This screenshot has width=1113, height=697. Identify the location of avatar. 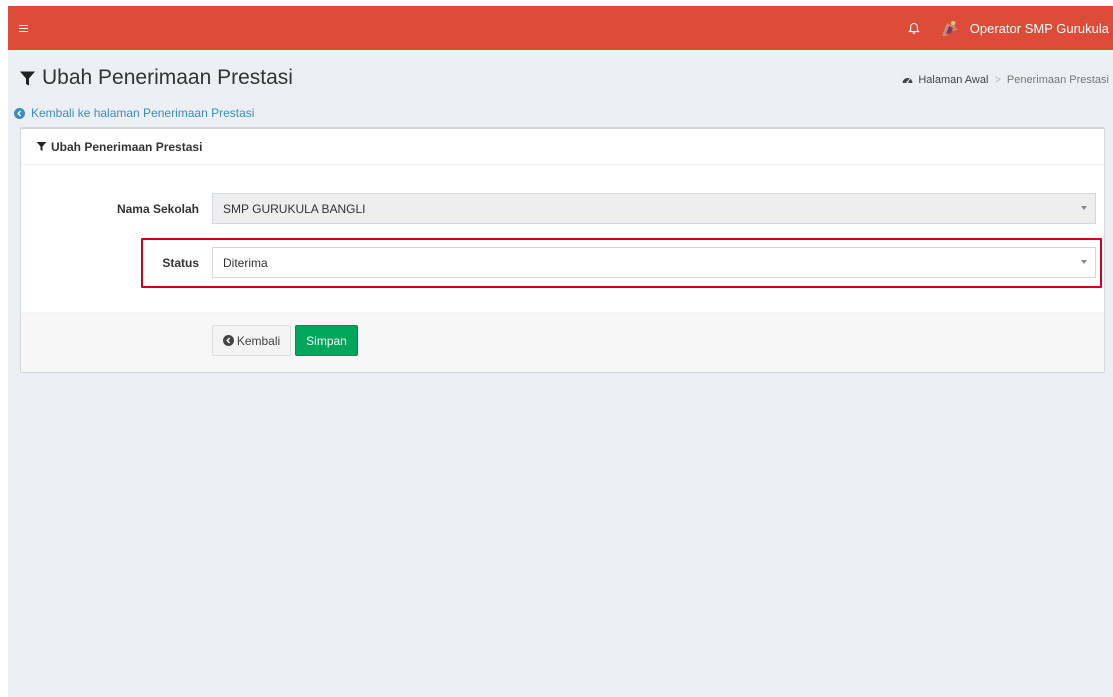
(949, 28).